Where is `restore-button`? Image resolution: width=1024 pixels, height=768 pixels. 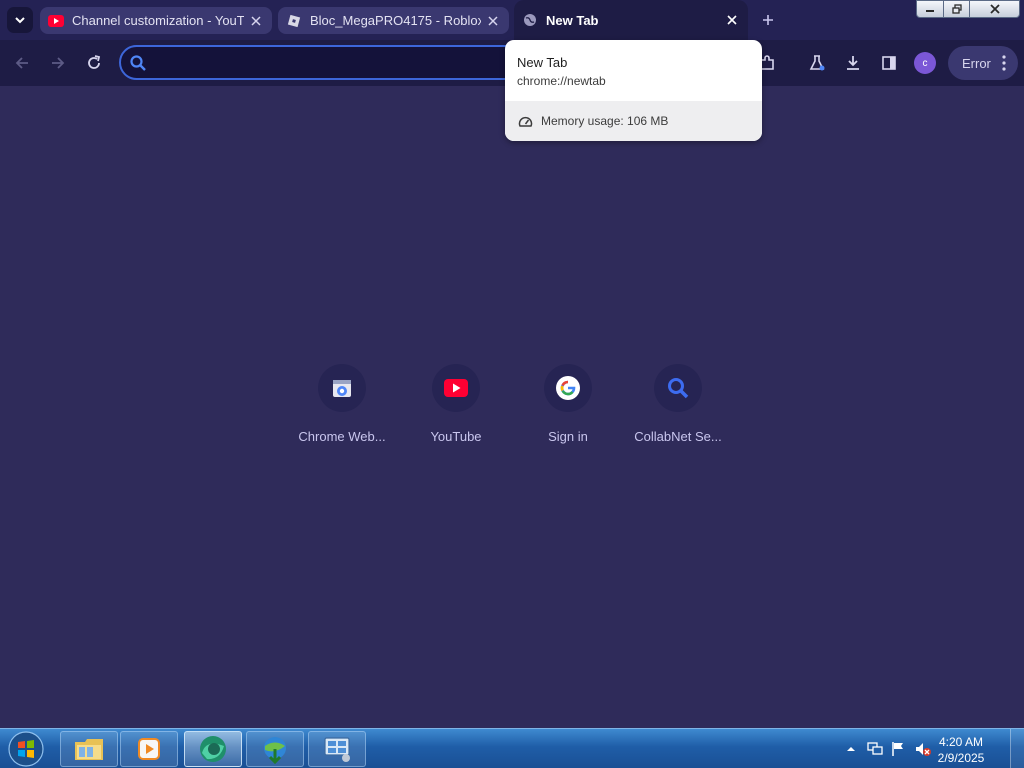 restore-button is located at coordinates (957, 9).